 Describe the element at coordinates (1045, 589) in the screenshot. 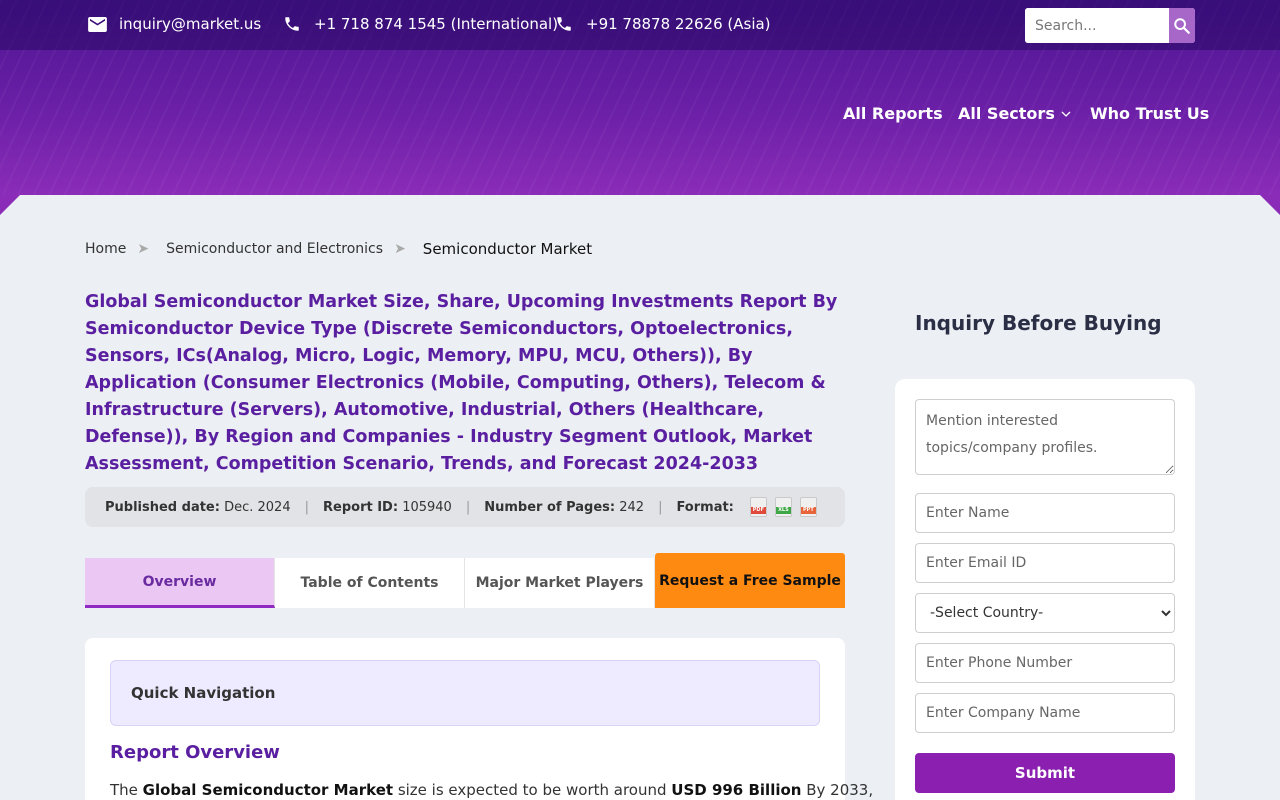

I see `inquiry-form: -Select Country- Submit` at that location.